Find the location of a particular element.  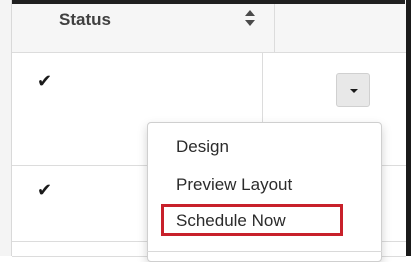

menu-item-preview-layout: Preview Layout is located at coordinates (234, 185).